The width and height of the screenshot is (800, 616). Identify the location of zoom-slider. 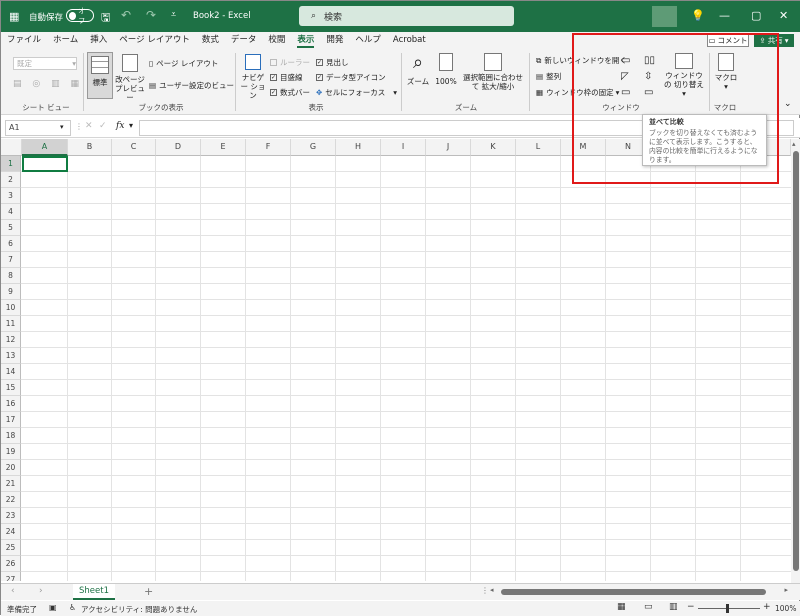
(729, 608).